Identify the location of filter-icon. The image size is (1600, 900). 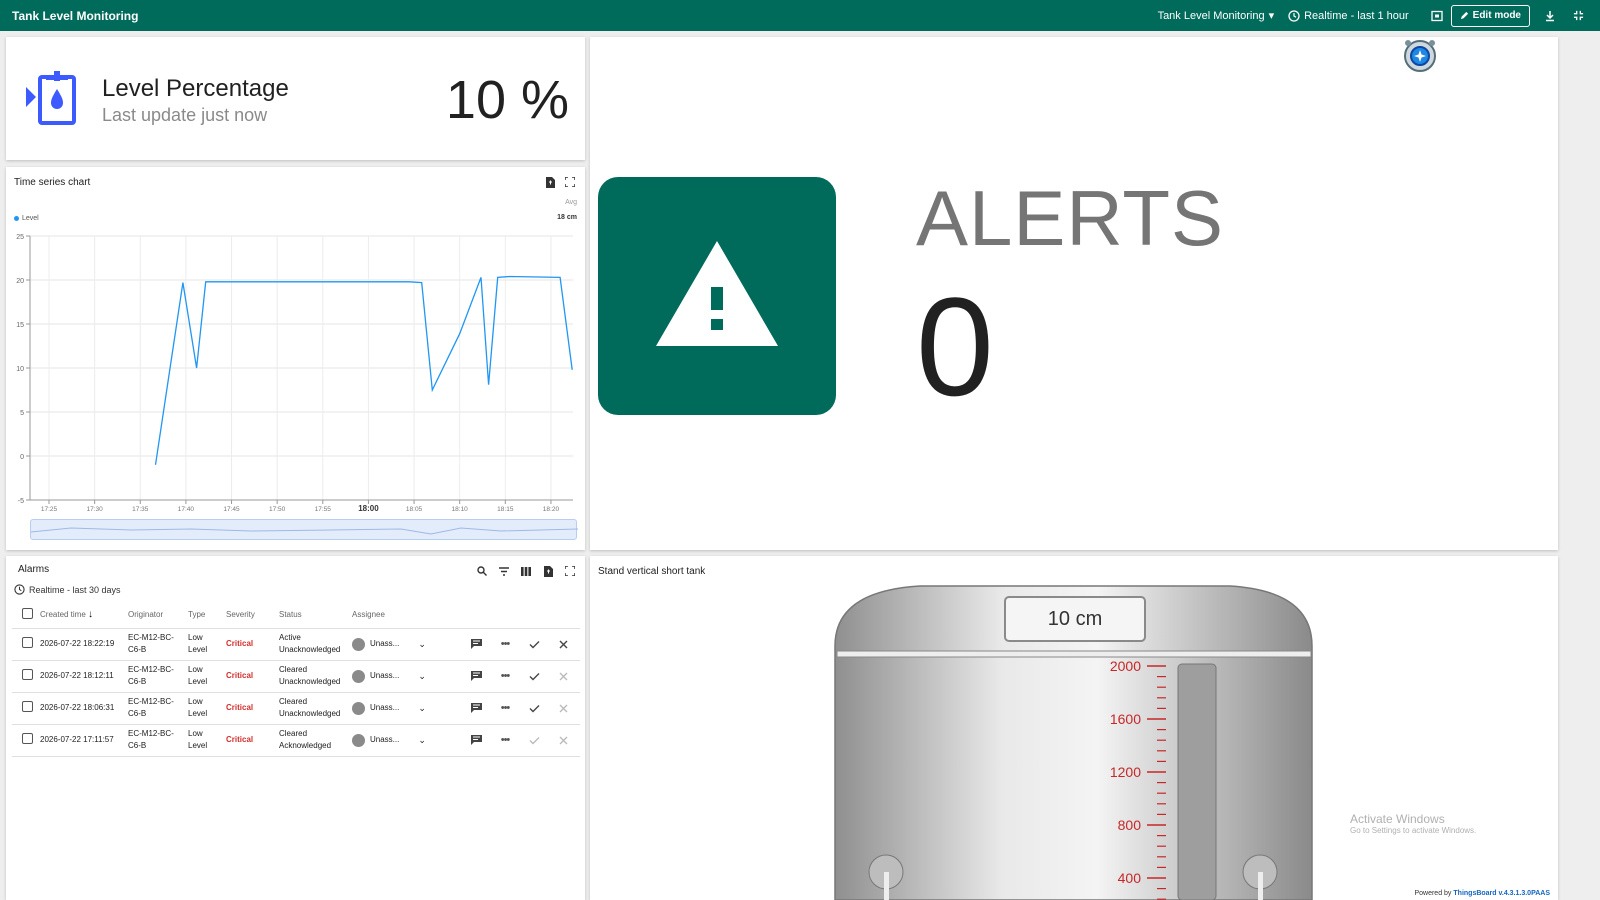
(504, 571).